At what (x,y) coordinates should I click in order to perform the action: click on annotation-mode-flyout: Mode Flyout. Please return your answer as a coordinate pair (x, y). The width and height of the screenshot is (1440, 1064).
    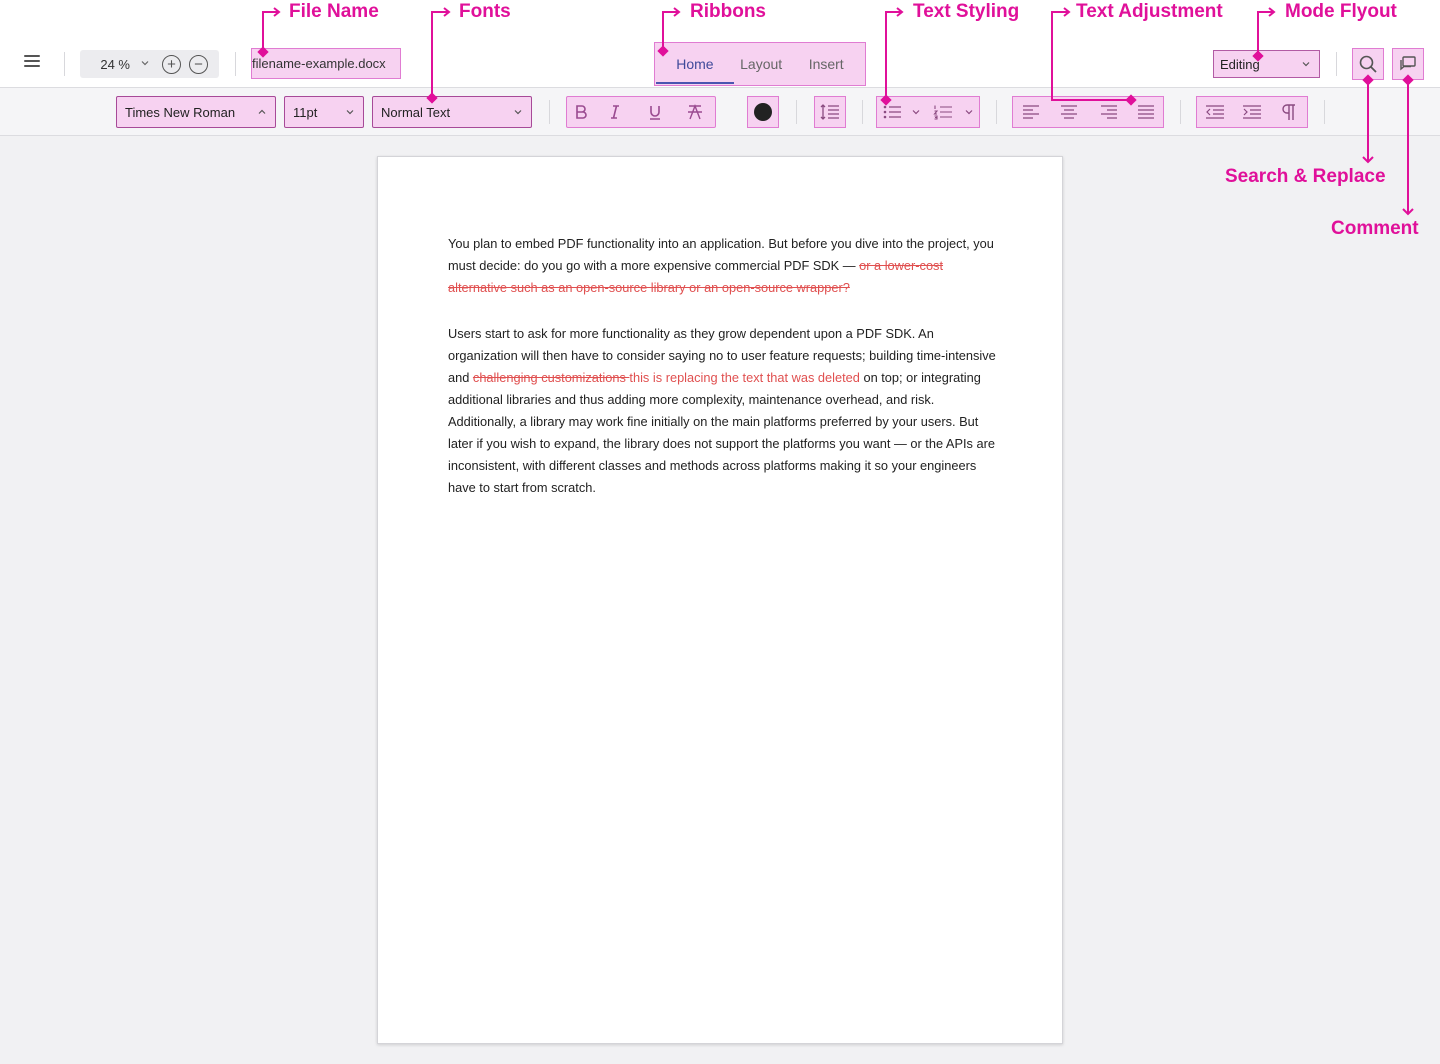
    Looking at the image, I should click on (1341, 11).